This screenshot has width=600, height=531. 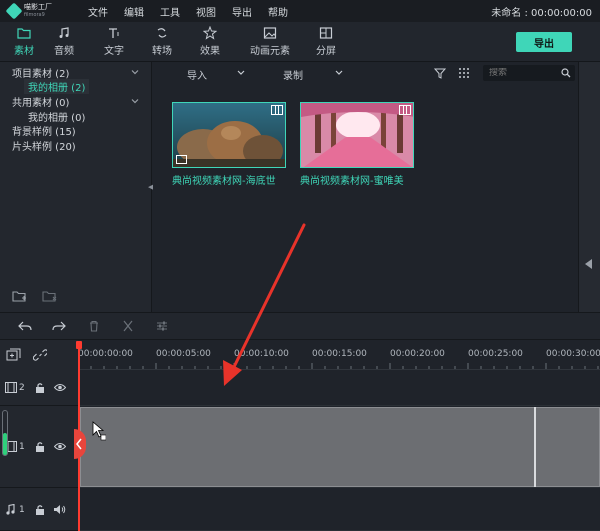 What do you see at coordinates (11, 387) in the screenshot?
I see `video-track-icon` at bounding box center [11, 387].